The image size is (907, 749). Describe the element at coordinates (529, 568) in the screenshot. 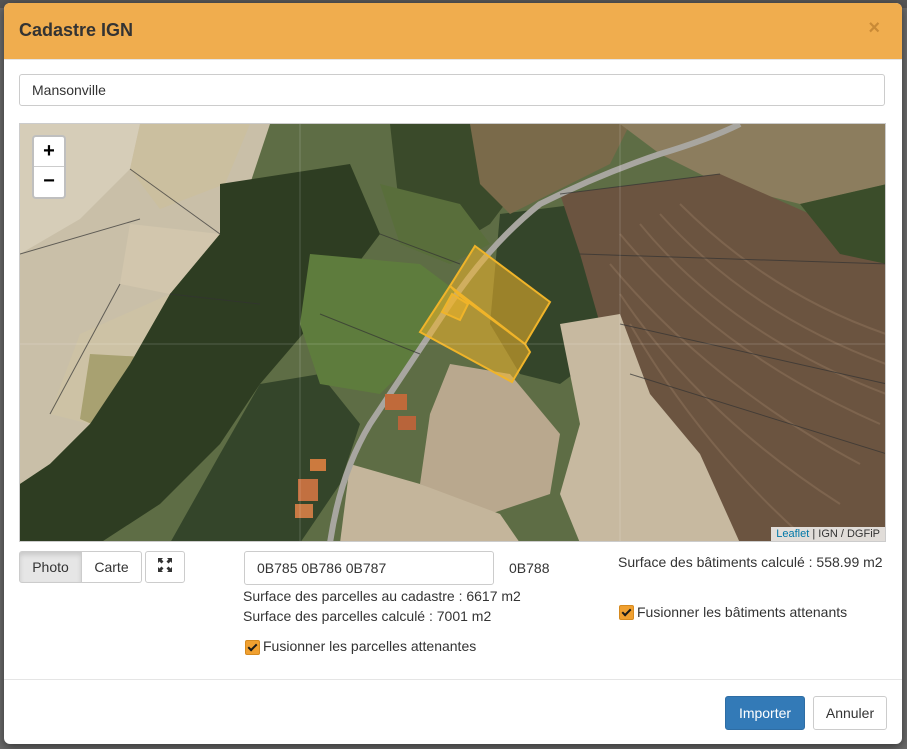

I see `hover-parcel-label: 0B788` at that location.